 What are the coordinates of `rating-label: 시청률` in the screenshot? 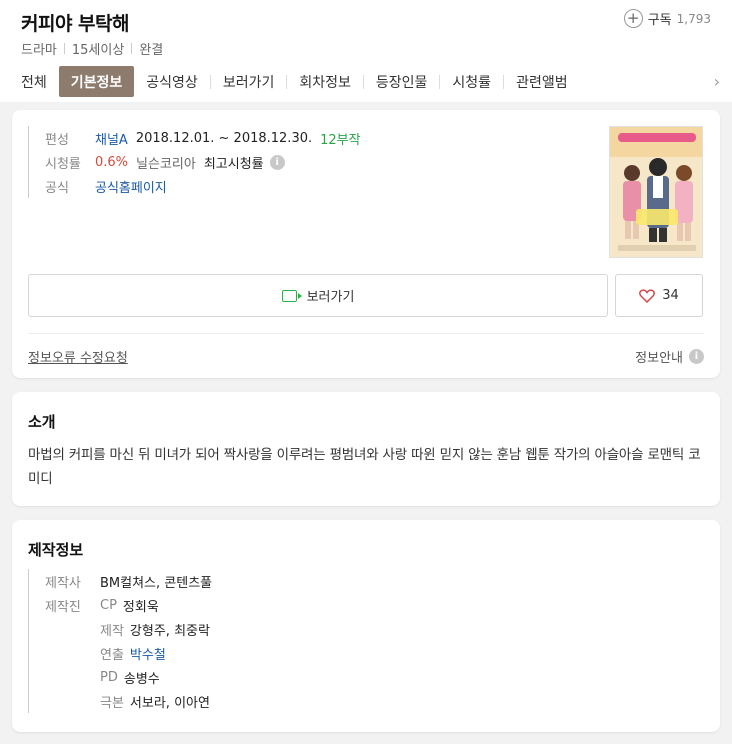 It's located at (63, 164).